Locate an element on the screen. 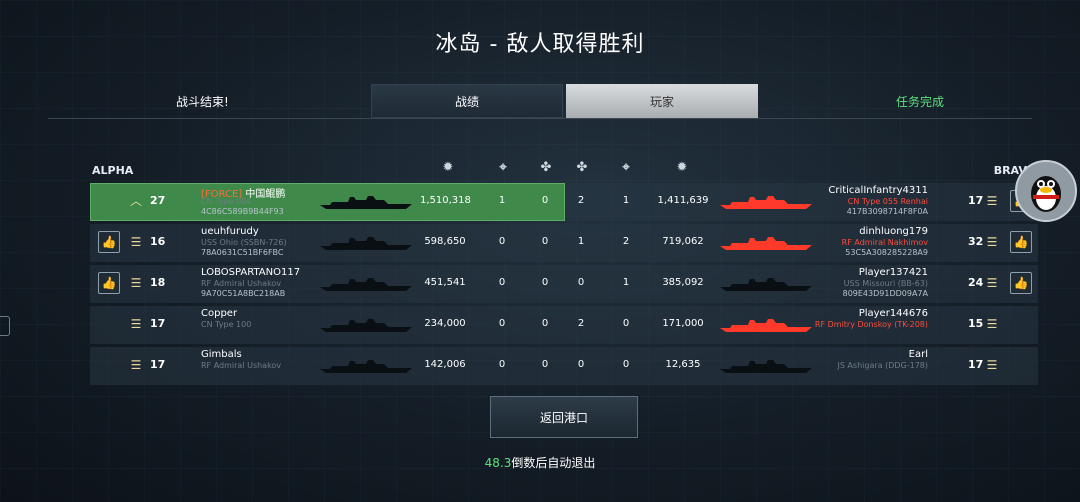  assists-value: 2 is located at coordinates (581, 200).